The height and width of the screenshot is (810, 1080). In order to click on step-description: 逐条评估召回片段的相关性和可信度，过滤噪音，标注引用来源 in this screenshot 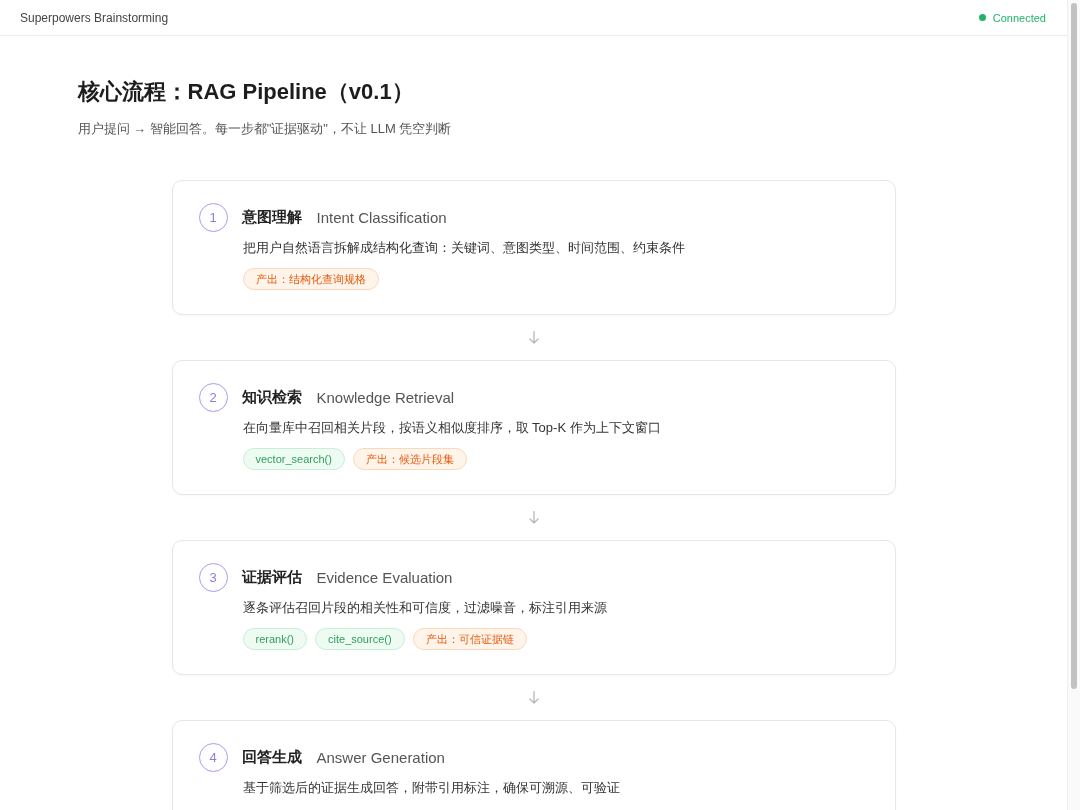, I will do `click(425, 608)`.